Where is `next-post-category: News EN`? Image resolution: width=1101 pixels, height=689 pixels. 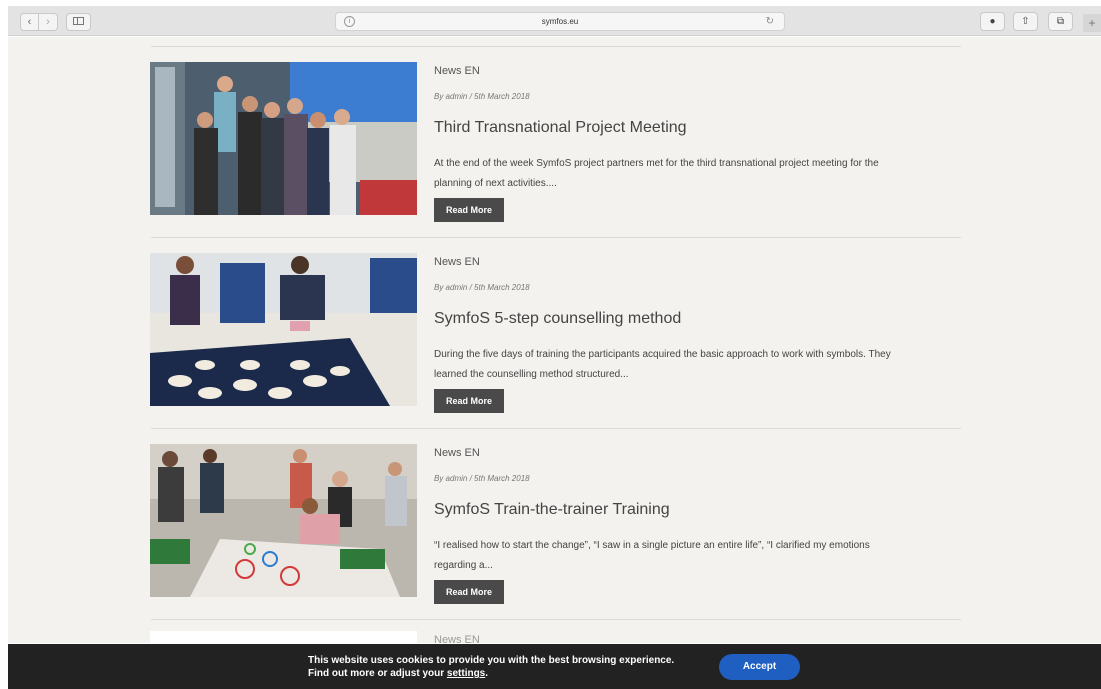 next-post-category: News EN is located at coordinates (457, 638).